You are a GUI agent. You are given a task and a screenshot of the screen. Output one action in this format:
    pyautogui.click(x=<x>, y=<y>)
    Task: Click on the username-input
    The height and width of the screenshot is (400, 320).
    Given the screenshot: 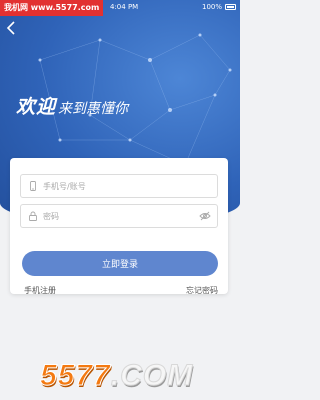 What is the action you would take?
    pyautogui.click(x=120, y=186)
    